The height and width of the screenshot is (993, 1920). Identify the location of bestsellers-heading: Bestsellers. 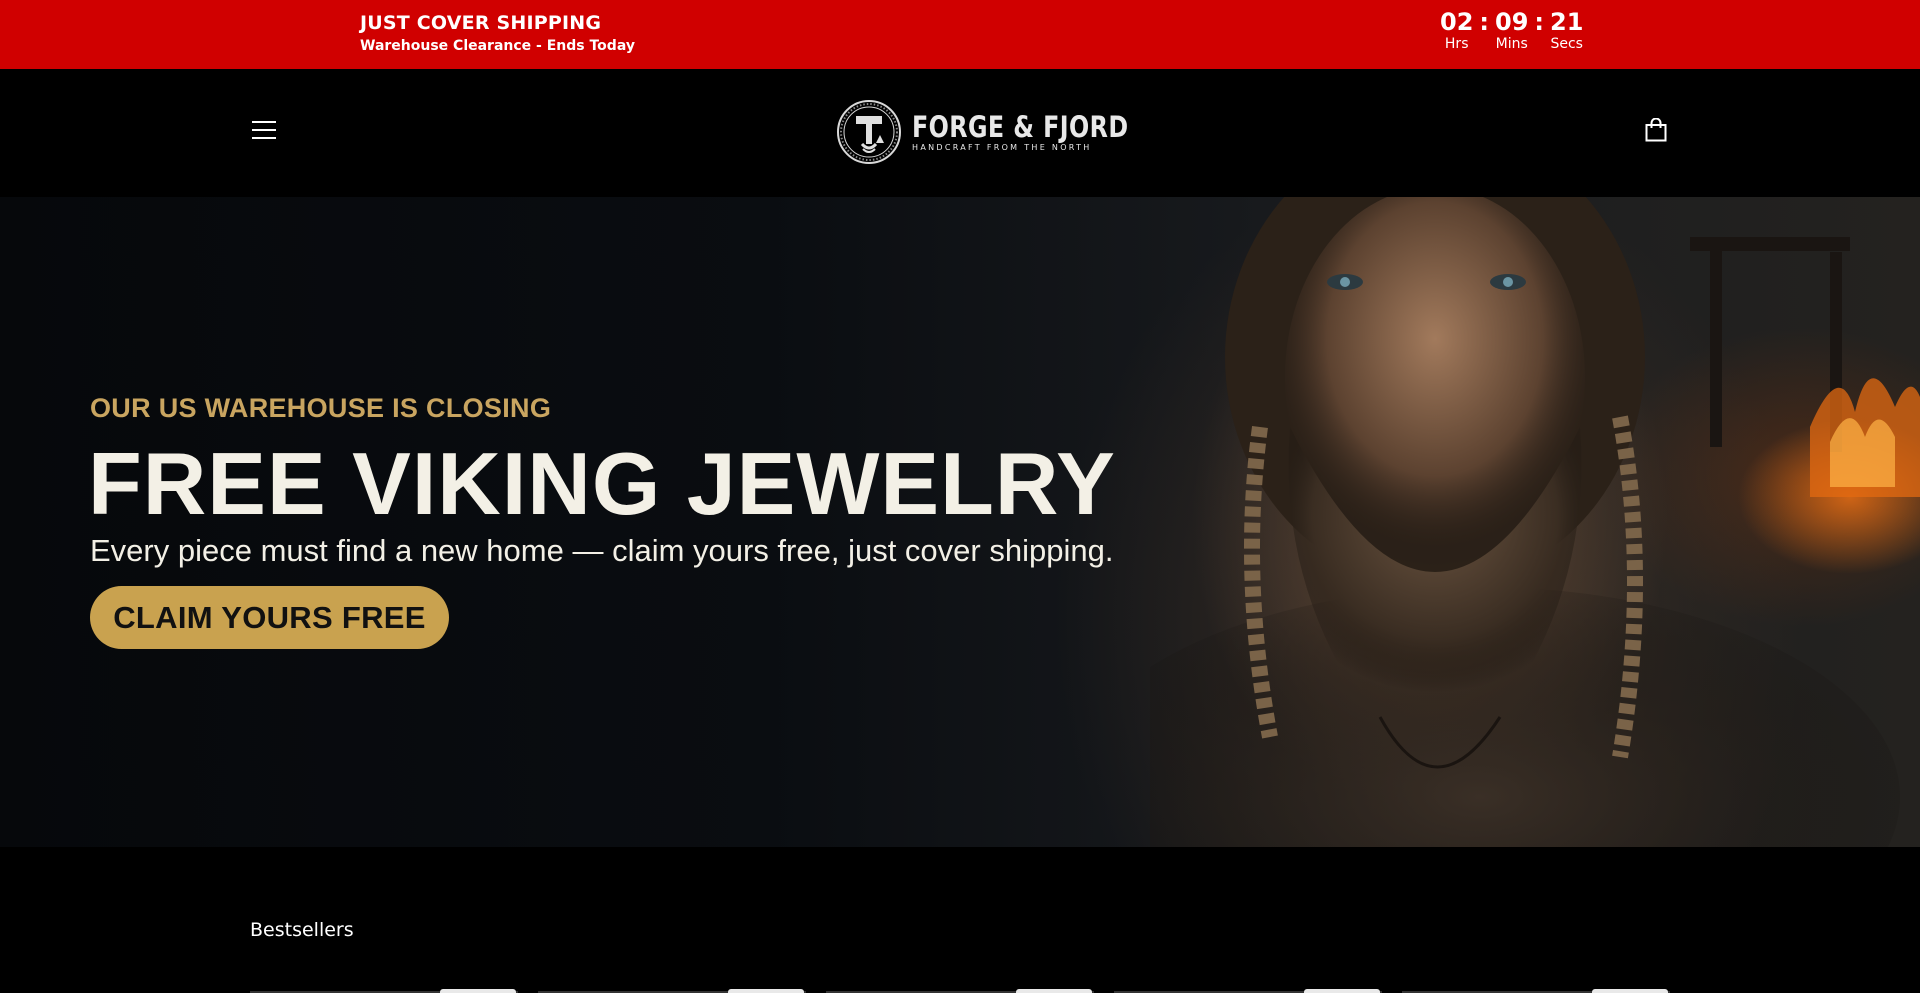
(302, 930).